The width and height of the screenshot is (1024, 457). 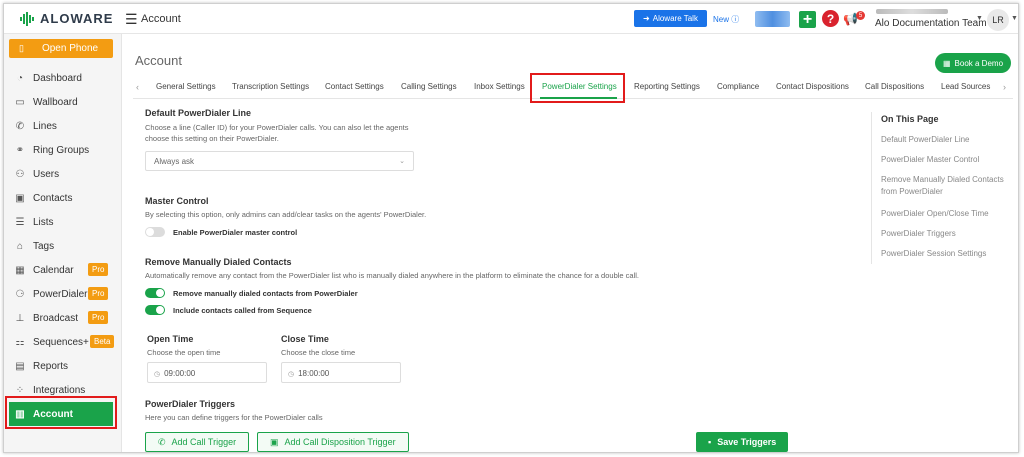 I want to click on highlight-box-powerdialer-tab, so click(x=577, y=88).